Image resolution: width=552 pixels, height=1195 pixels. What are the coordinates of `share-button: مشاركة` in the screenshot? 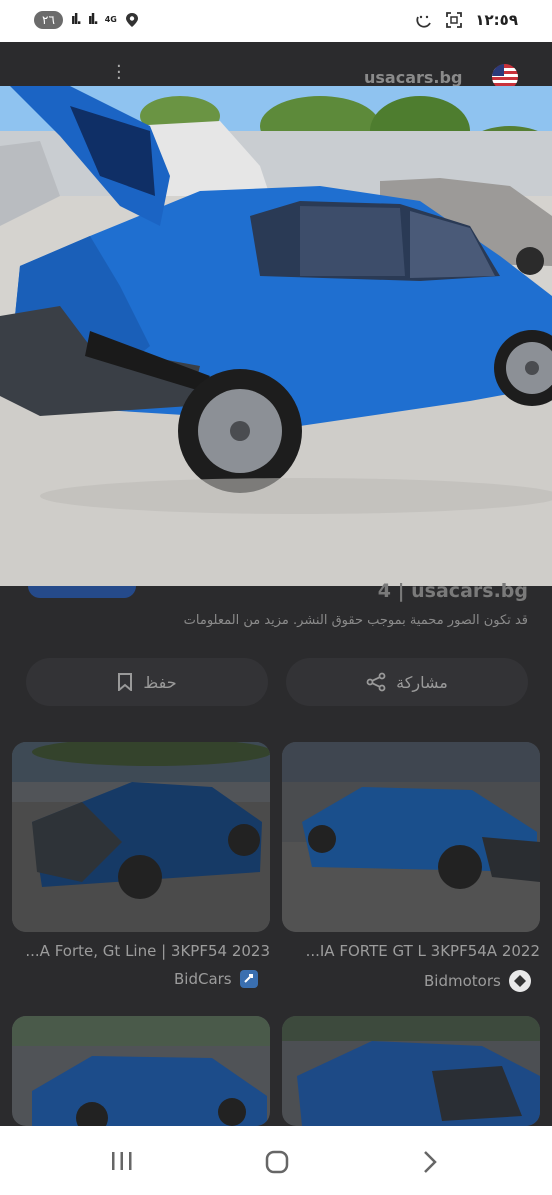 It's located at (407, 682).